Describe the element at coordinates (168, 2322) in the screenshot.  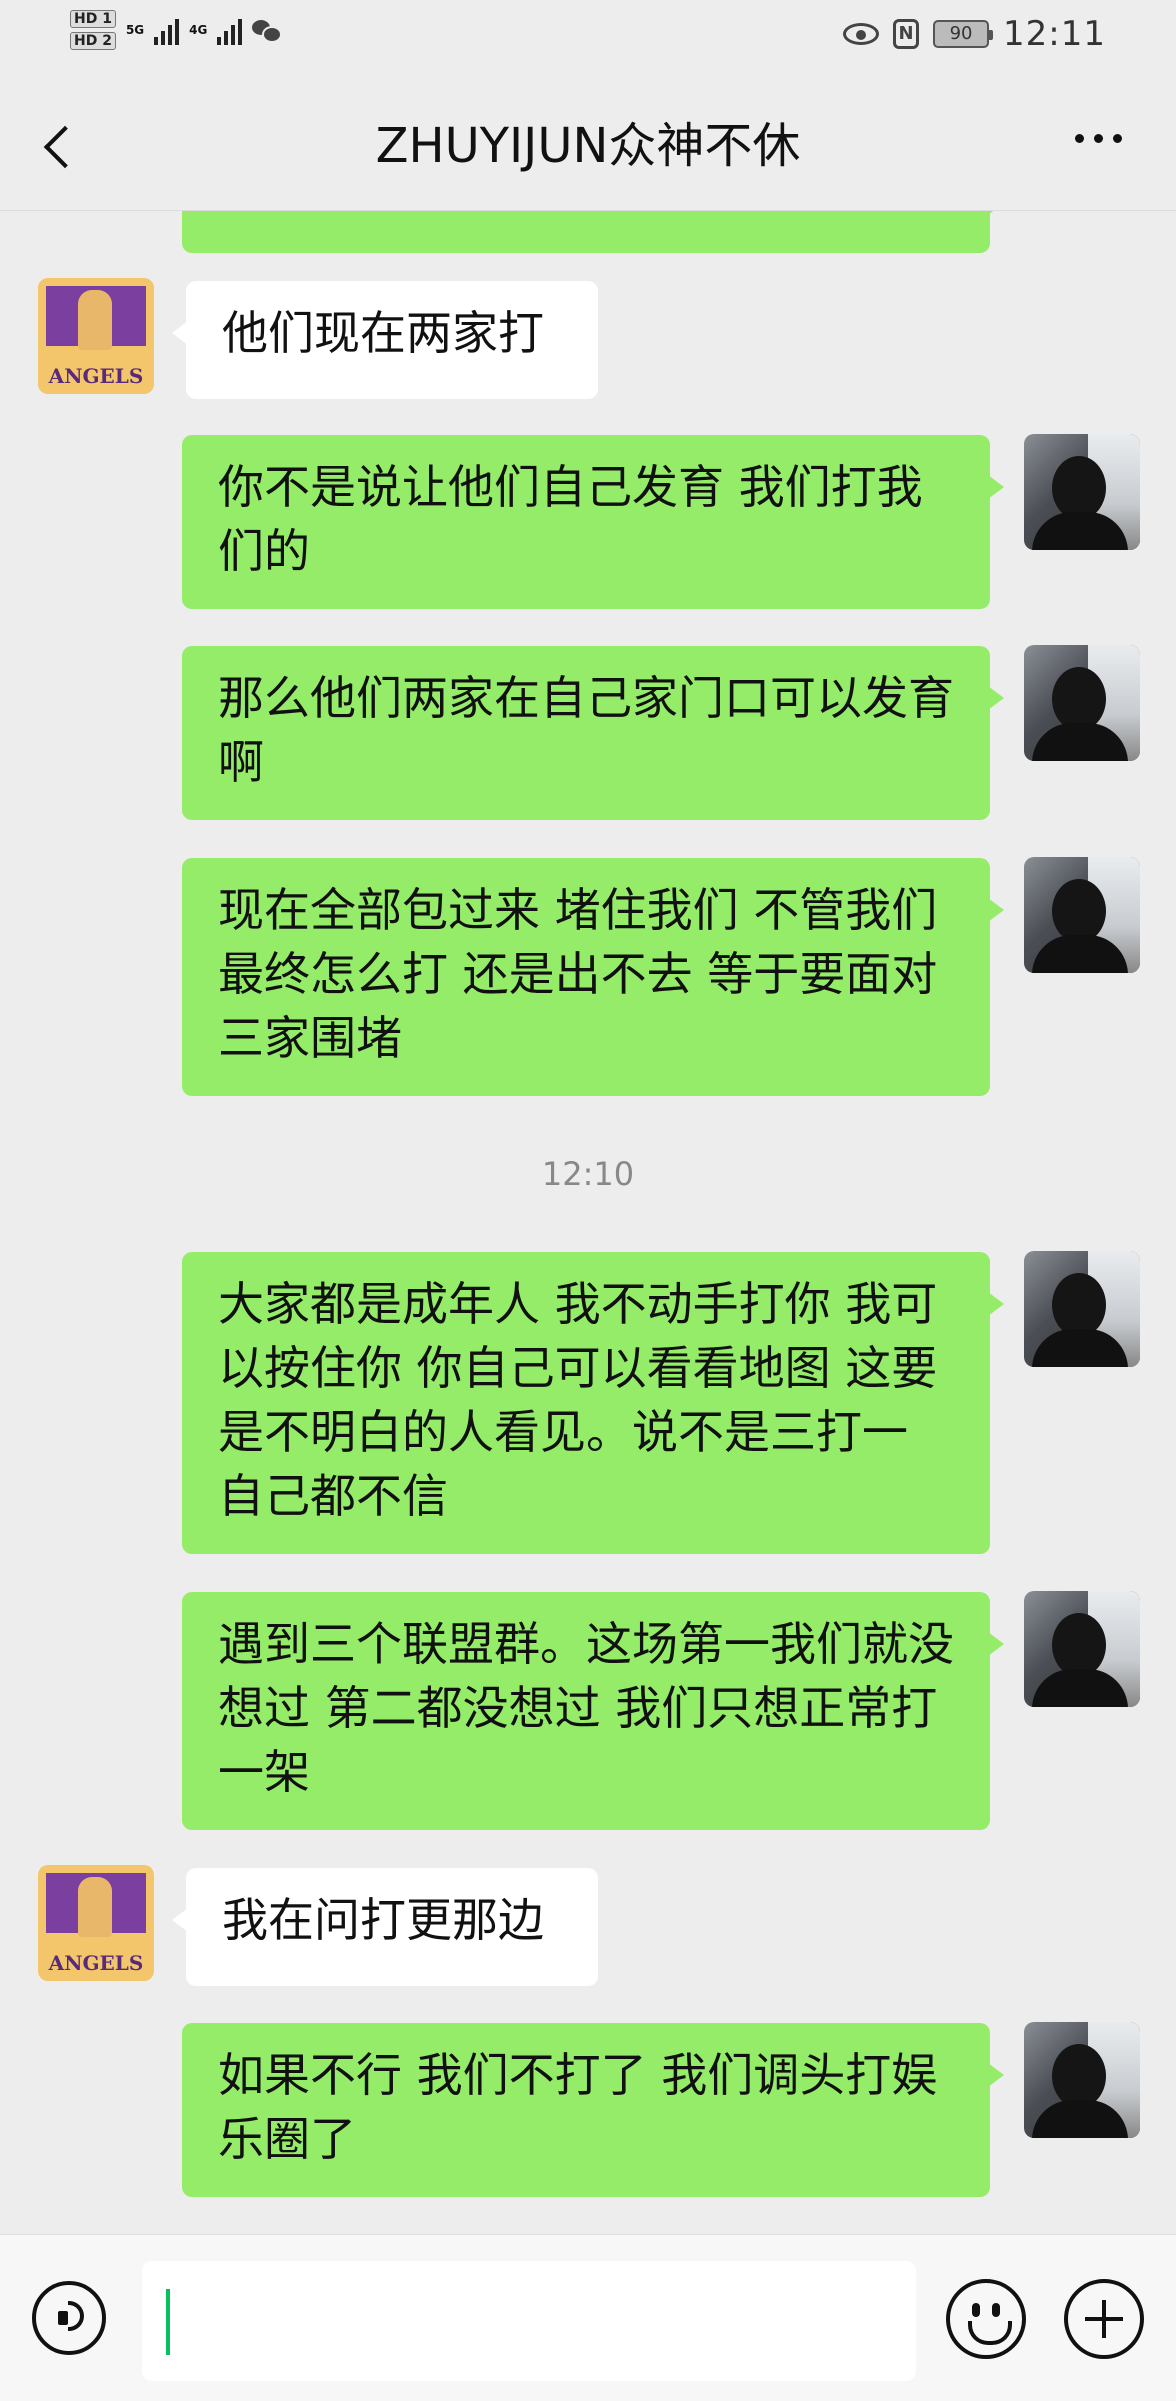
I see `text-cursor` at that location.